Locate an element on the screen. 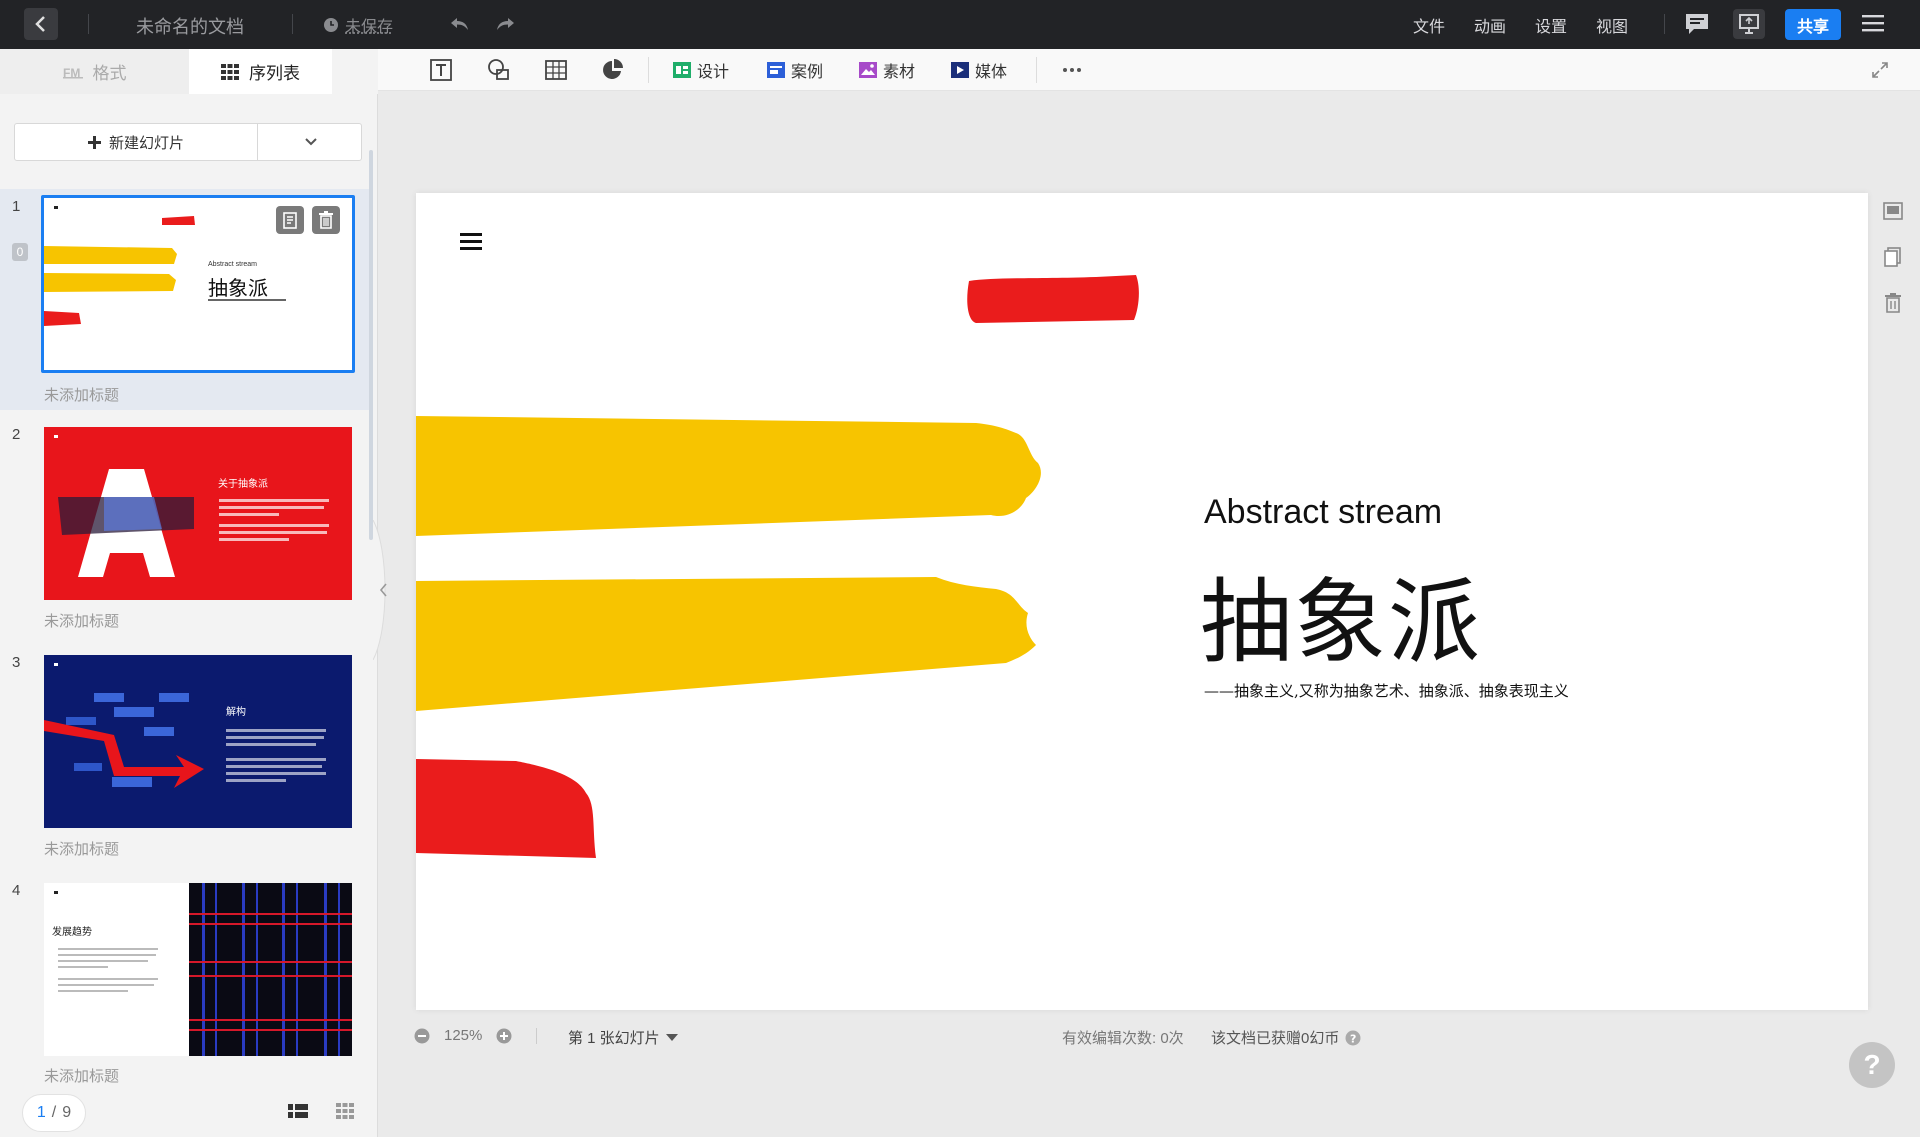 This screenshot has height=1137, width=1920. insert-chart-button is located at coordinates (613, 70).